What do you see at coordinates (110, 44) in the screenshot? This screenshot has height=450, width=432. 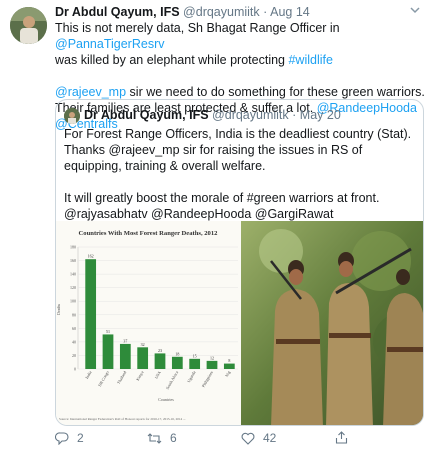 I see `mention-link: @PannaTigerResrv` at bounding box center [110, 44].